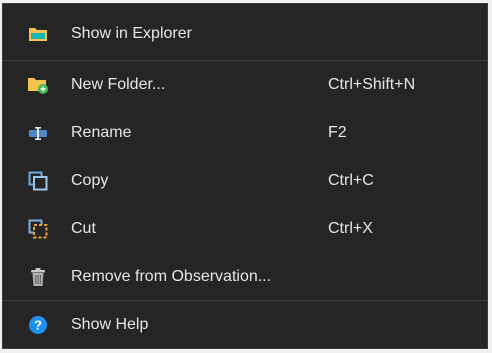  I want to click on menu-item-copy: Copy Ctrl+C, so click(245, 181).